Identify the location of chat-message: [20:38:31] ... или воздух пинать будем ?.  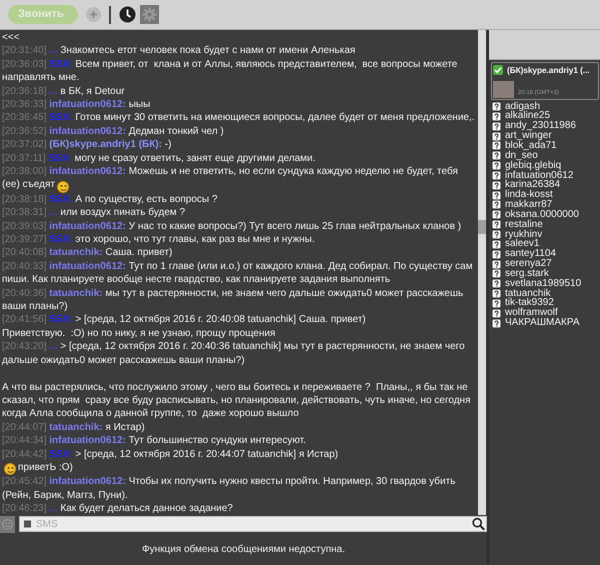
(94, 213).